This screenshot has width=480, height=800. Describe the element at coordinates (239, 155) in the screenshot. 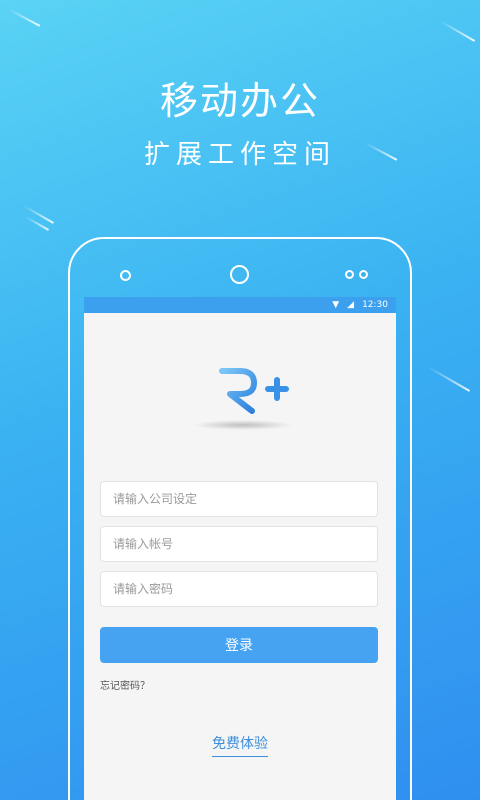

I see `promo-subline: 扩展工作空间` at that location.